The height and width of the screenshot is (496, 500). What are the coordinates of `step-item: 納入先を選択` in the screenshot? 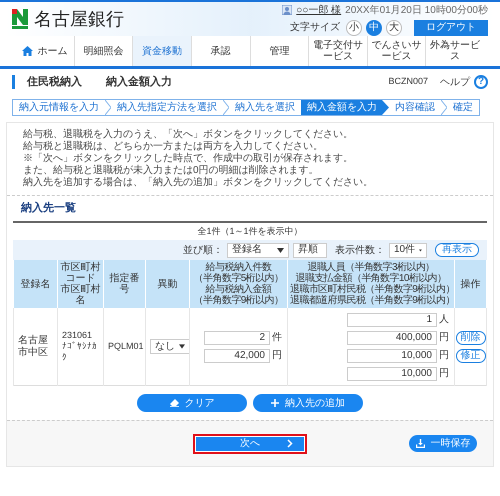 It's located at (265, 107).